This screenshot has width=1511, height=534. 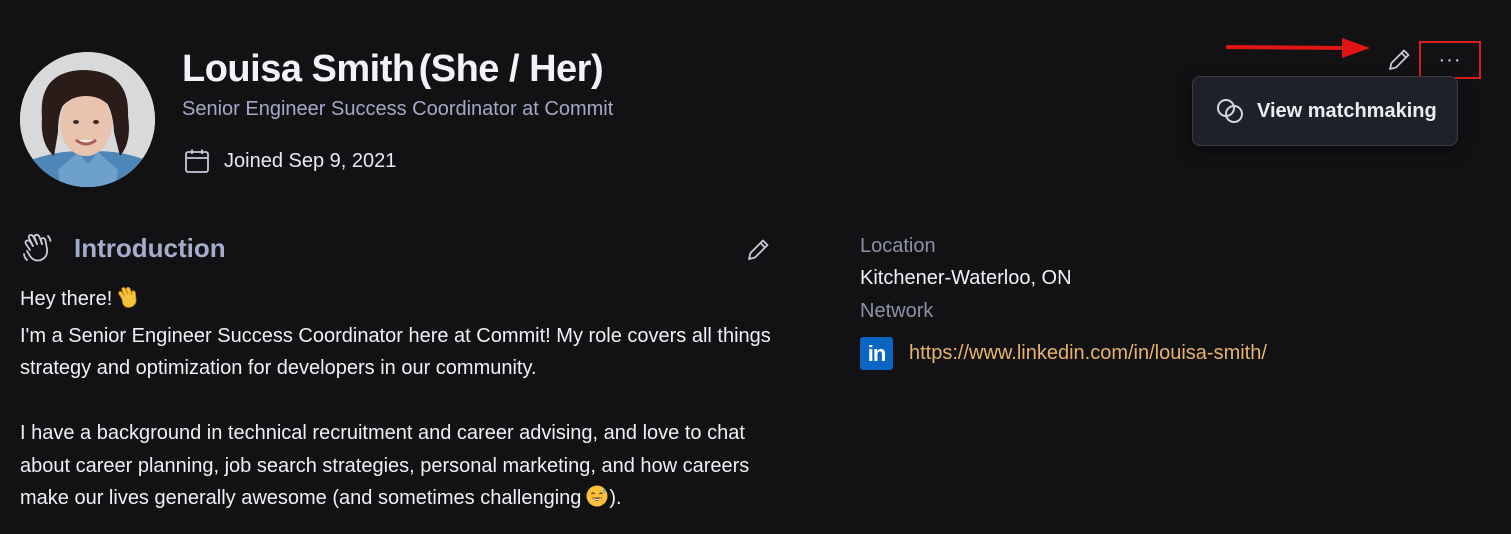 I want to click on annotation-arrow-icon, so click(x=1297, y=48).